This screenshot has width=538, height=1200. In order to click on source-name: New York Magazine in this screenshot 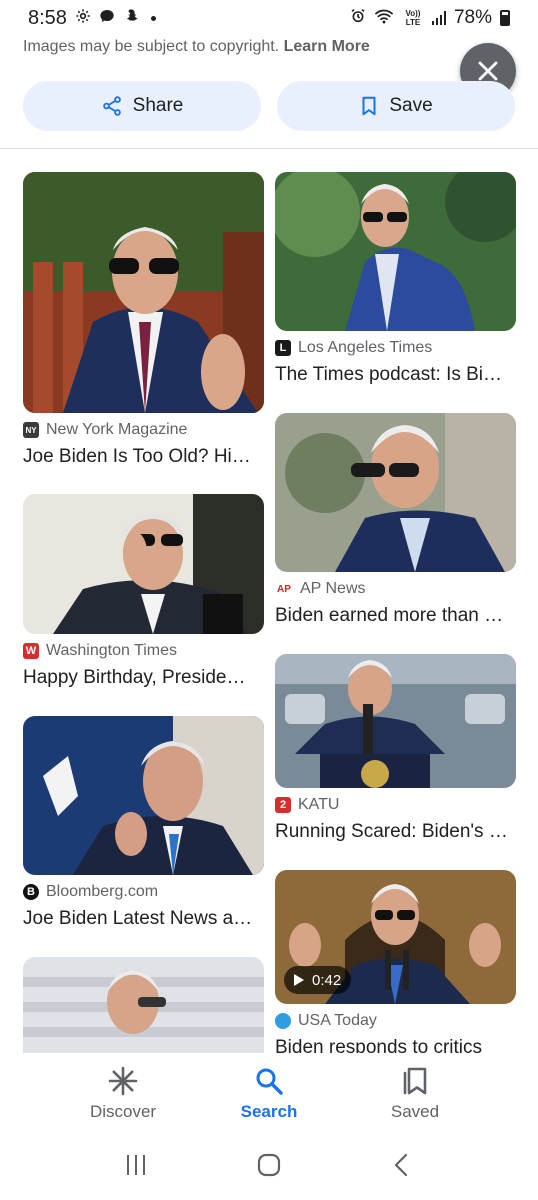, I will do `click(117, 429)`.